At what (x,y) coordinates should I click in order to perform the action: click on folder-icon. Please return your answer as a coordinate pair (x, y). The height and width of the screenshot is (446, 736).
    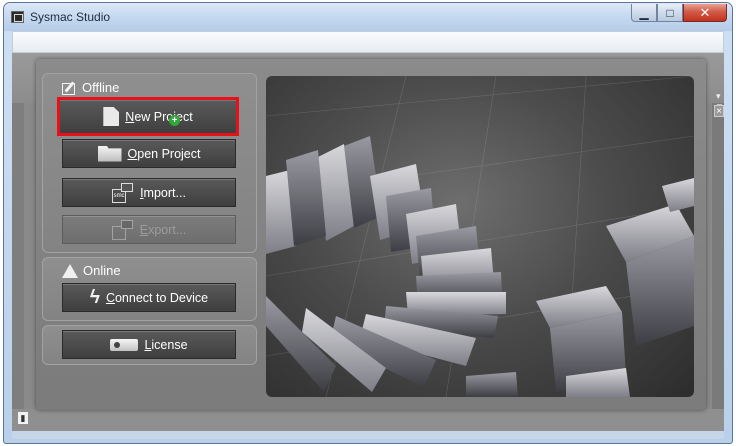
    Looking at the image, I should click on (109, 153).